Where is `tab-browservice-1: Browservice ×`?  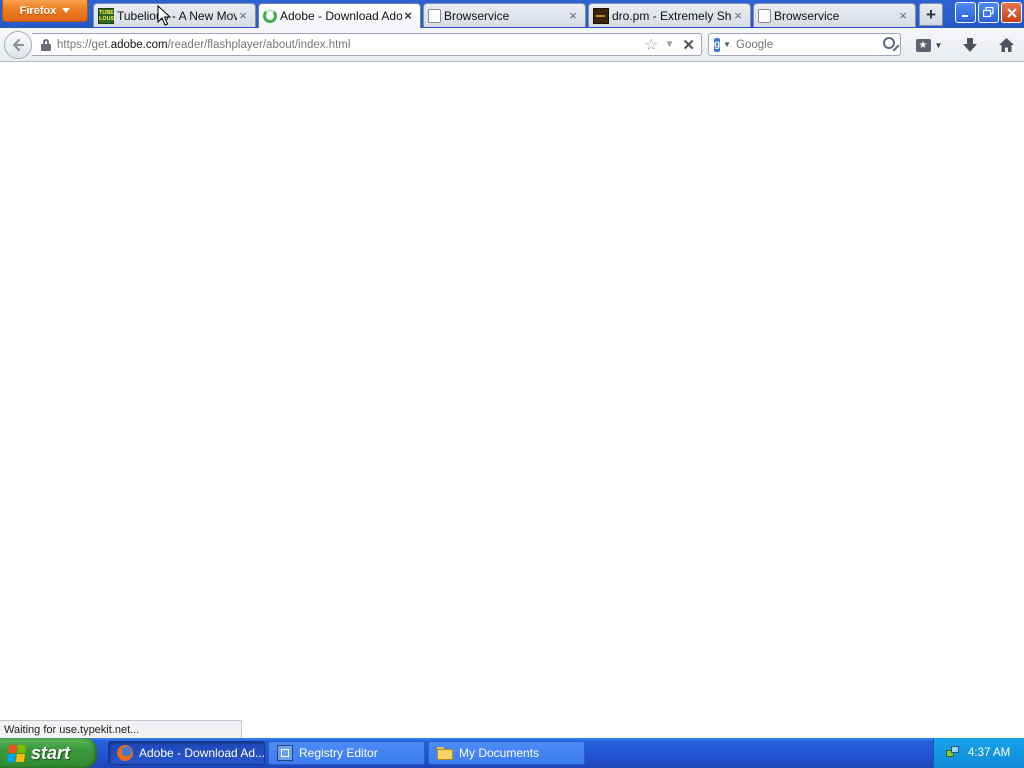
tab-browservice-1: Browservice × is located at coordinates (504, 15).